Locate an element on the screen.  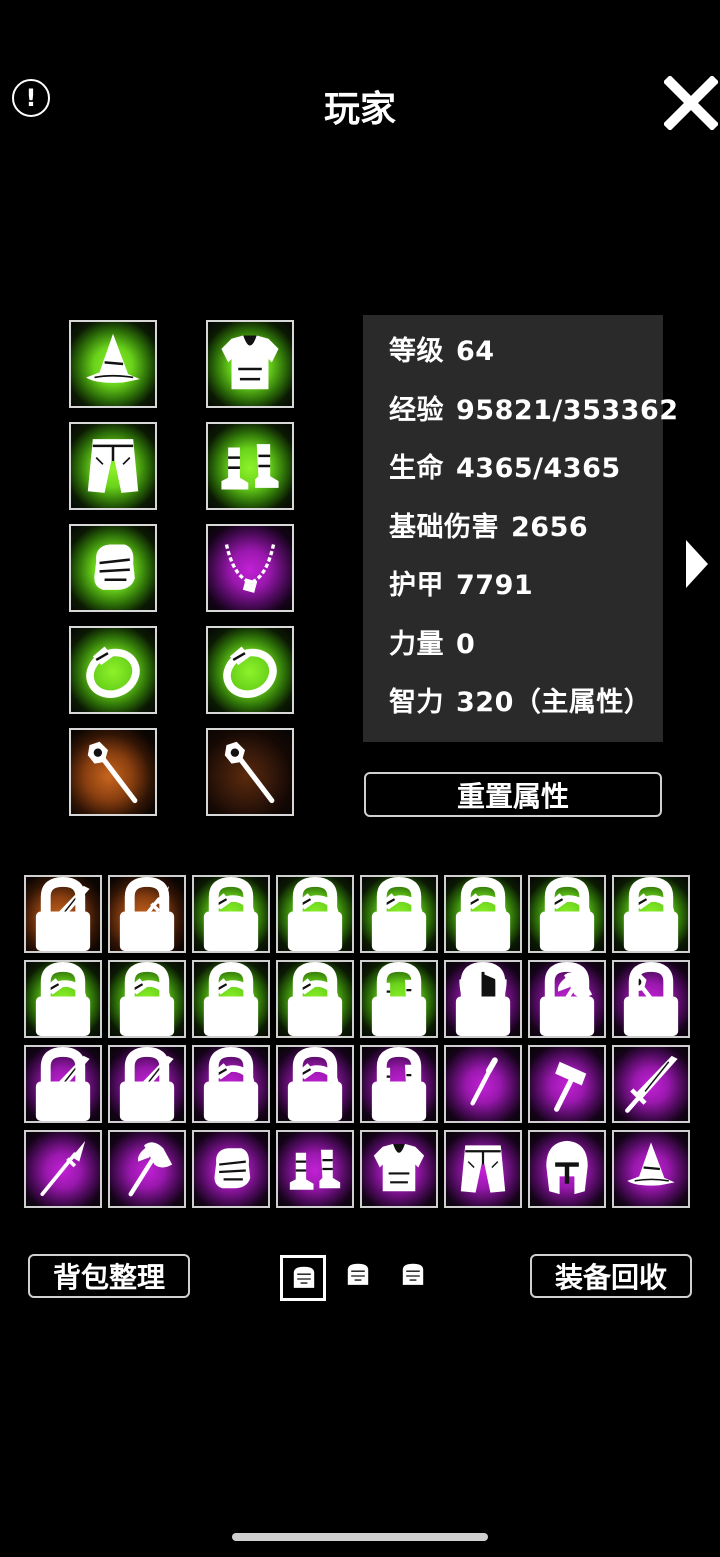
equip-slot-hands is located at coordinates (113, 568).